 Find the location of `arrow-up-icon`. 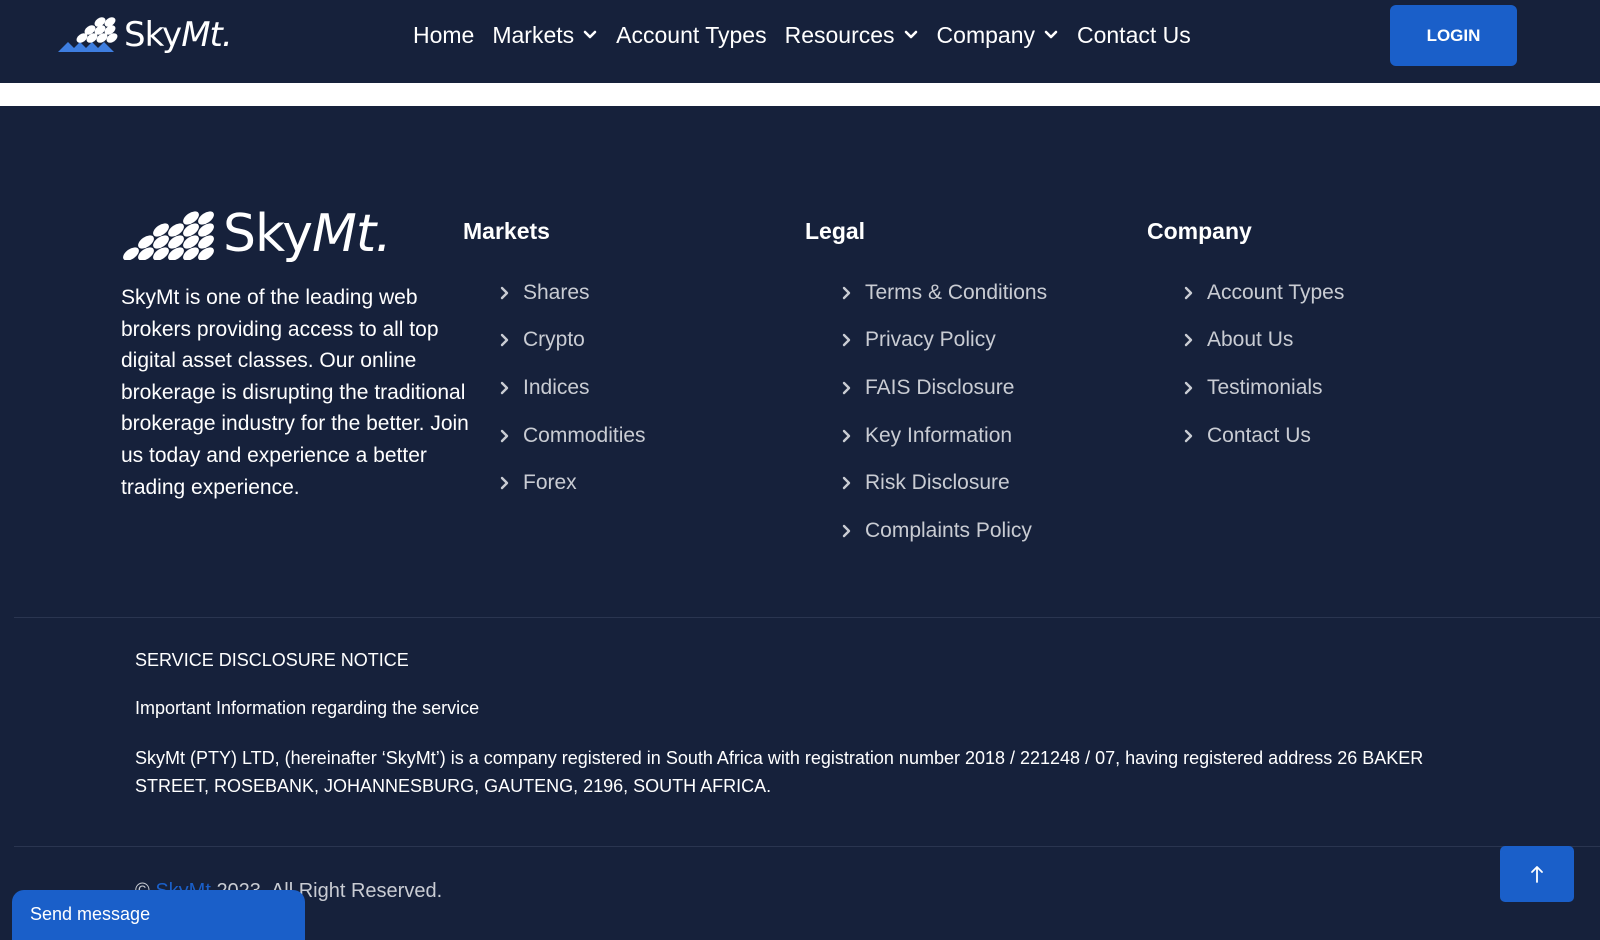

arrow-up-icon is located at coordinates (1537, 874).